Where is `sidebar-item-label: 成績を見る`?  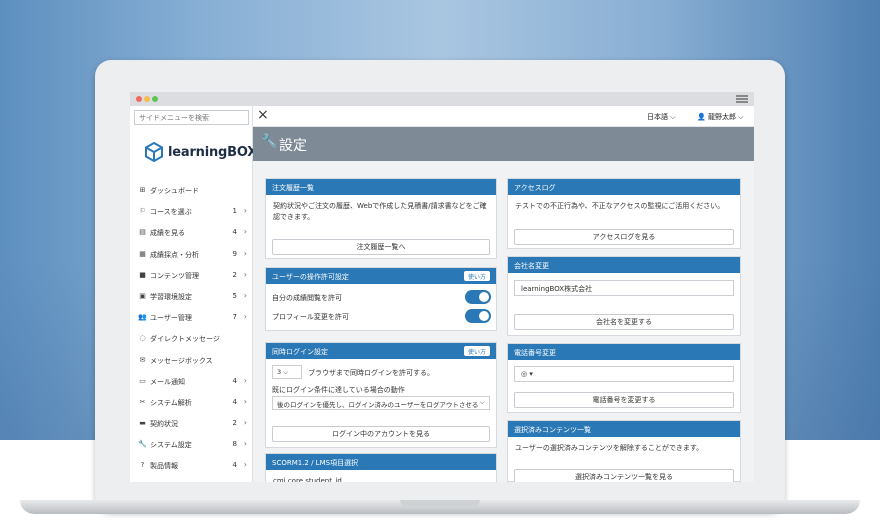
sidebar-item-label: 成績を見る is located at coordinates (167, 233).